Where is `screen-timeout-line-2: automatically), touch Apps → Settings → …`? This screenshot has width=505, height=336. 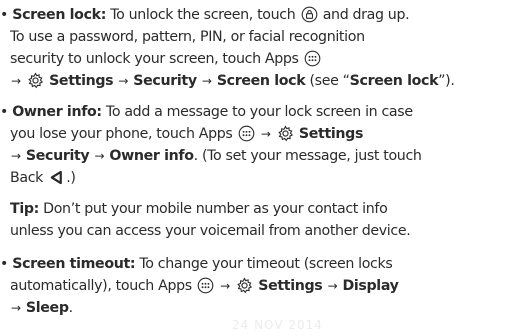 screen-timeout-line-2: automatically), touch Apps → Settings → … is located at coordinates (204, 285).